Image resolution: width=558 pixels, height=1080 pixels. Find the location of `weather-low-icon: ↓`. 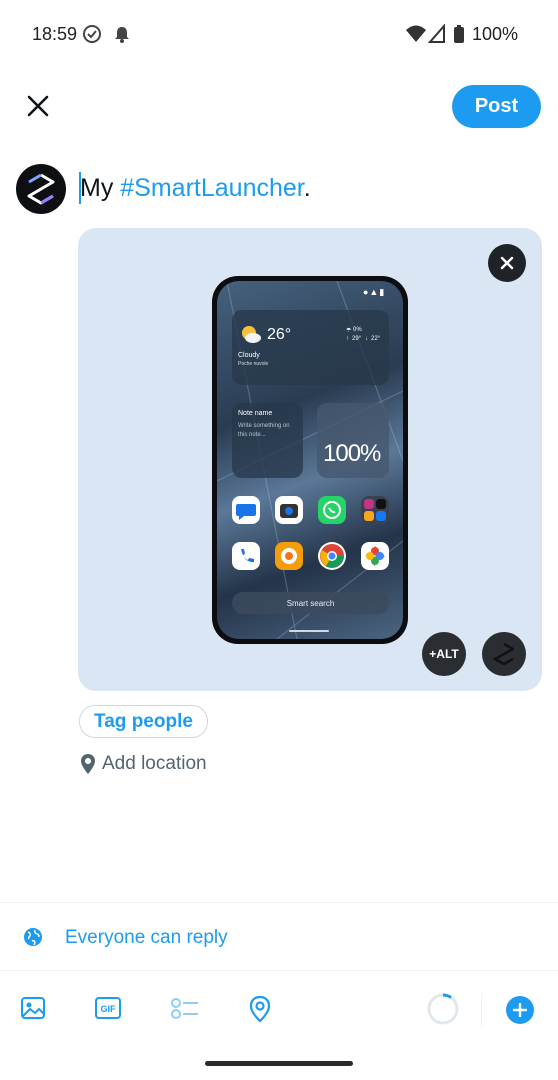

weather-low-icon: ↓ is located at coordinates (366, 339).